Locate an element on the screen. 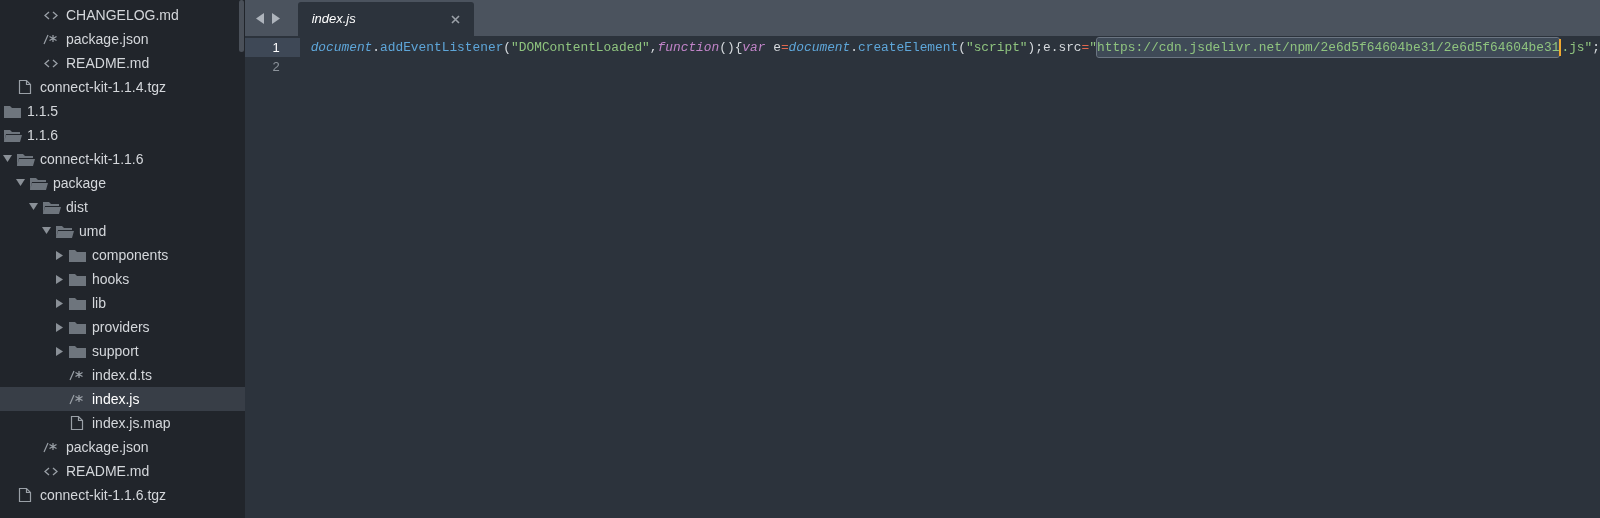  forward-icon is located at coordinates (275, 18).